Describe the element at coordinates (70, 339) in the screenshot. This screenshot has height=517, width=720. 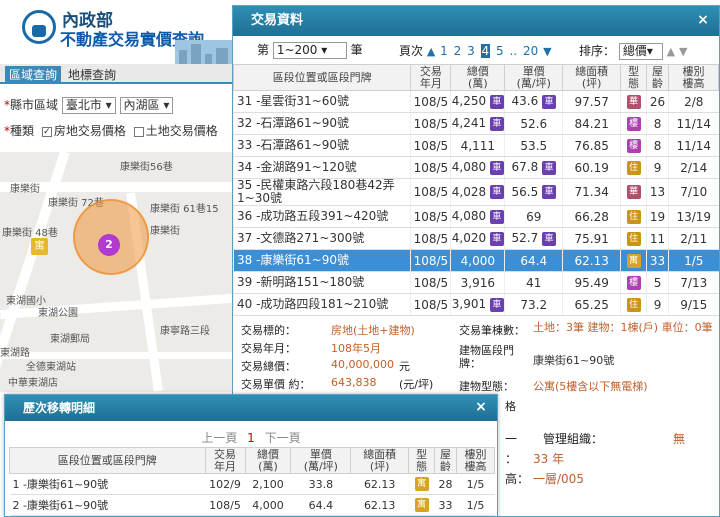
I see `map-label: 東湖郵局` at that location.